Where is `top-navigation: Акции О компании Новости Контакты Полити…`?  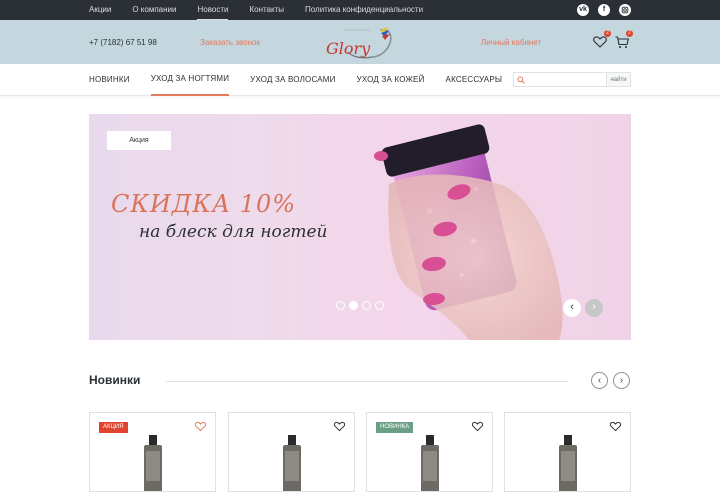
top-navigation: Акции О компании Новости Контакты Полити… is located at coordinates (266, 10).